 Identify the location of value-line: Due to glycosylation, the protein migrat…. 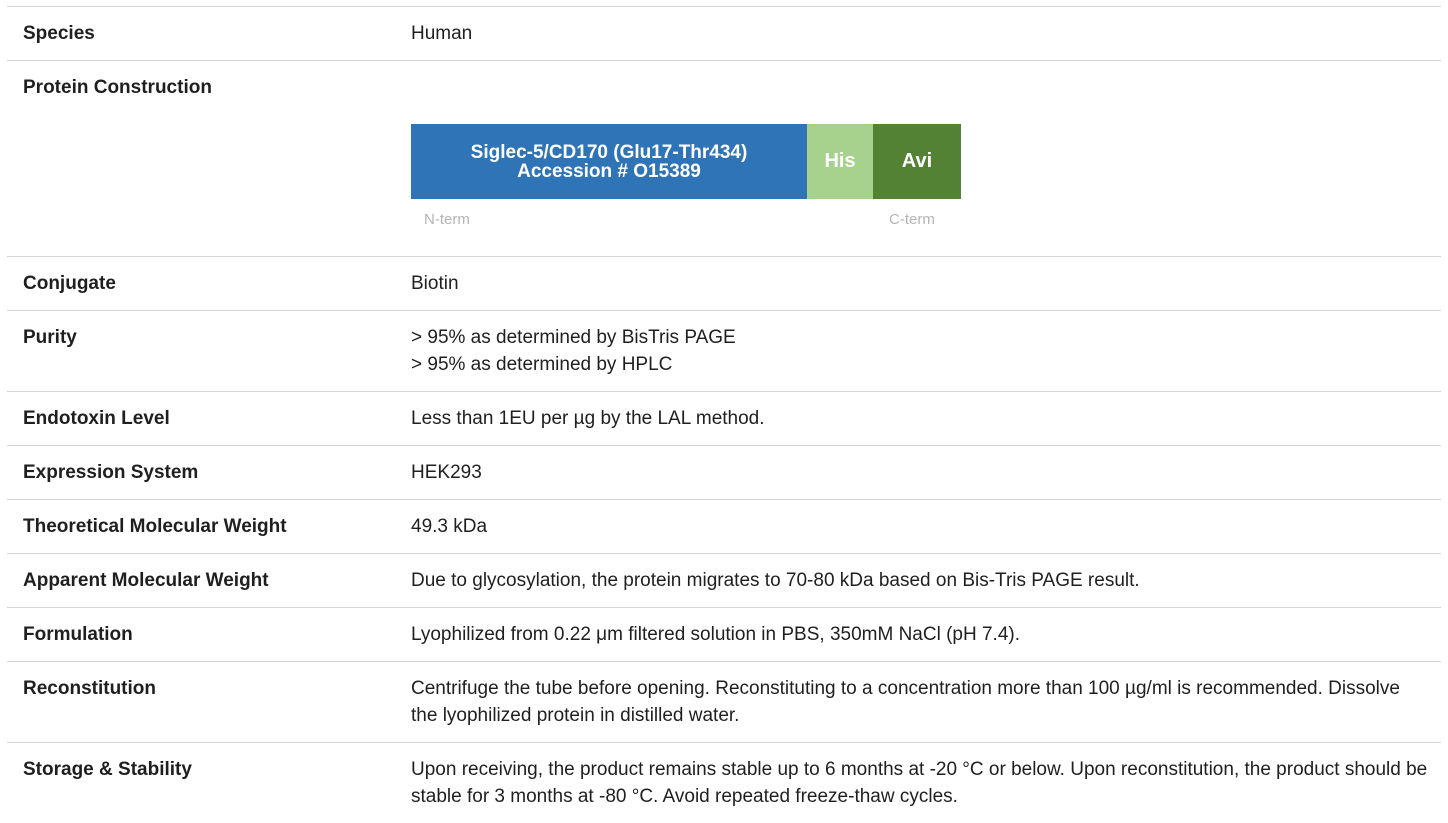
(775, 580).